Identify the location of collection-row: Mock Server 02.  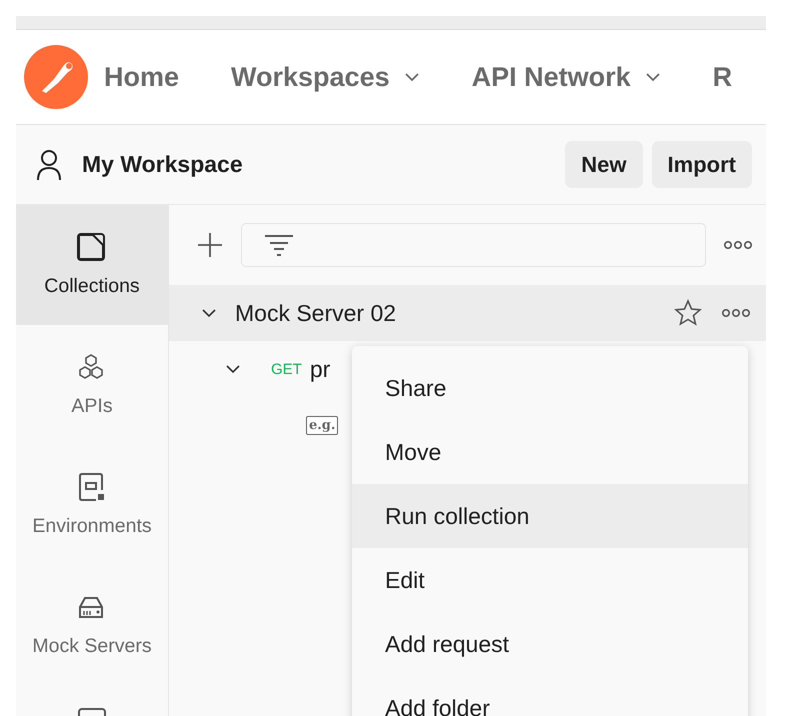
(467, 313).